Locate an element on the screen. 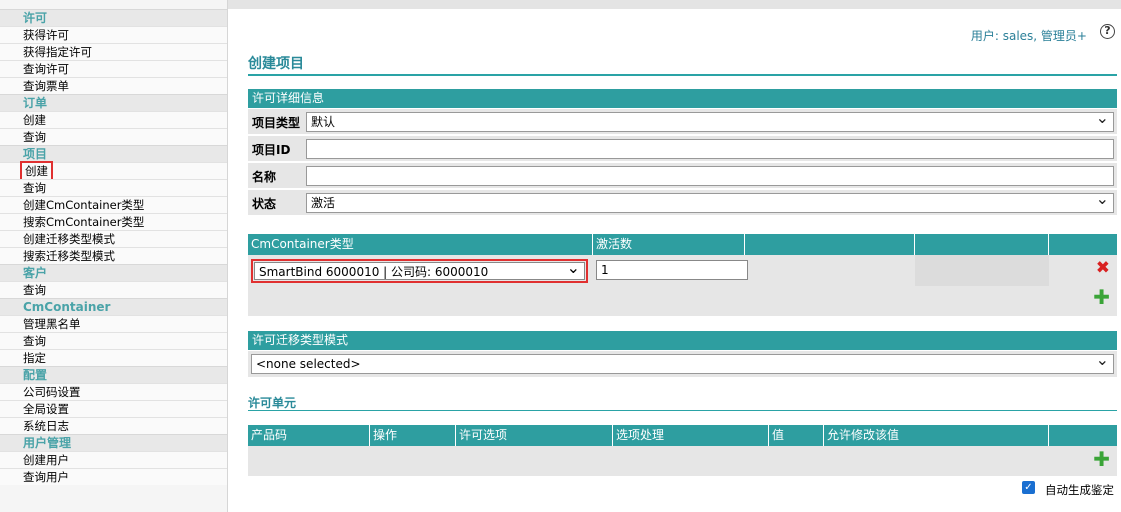  sidebar-item-order-create: 创建 is located at coordinates (113, 119).